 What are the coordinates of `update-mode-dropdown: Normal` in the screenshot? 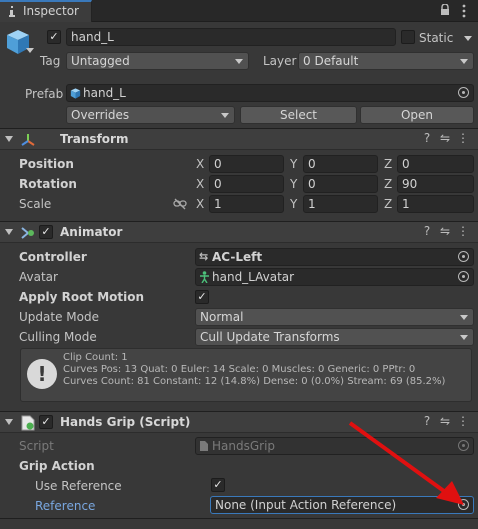 It's located at (334, 317).